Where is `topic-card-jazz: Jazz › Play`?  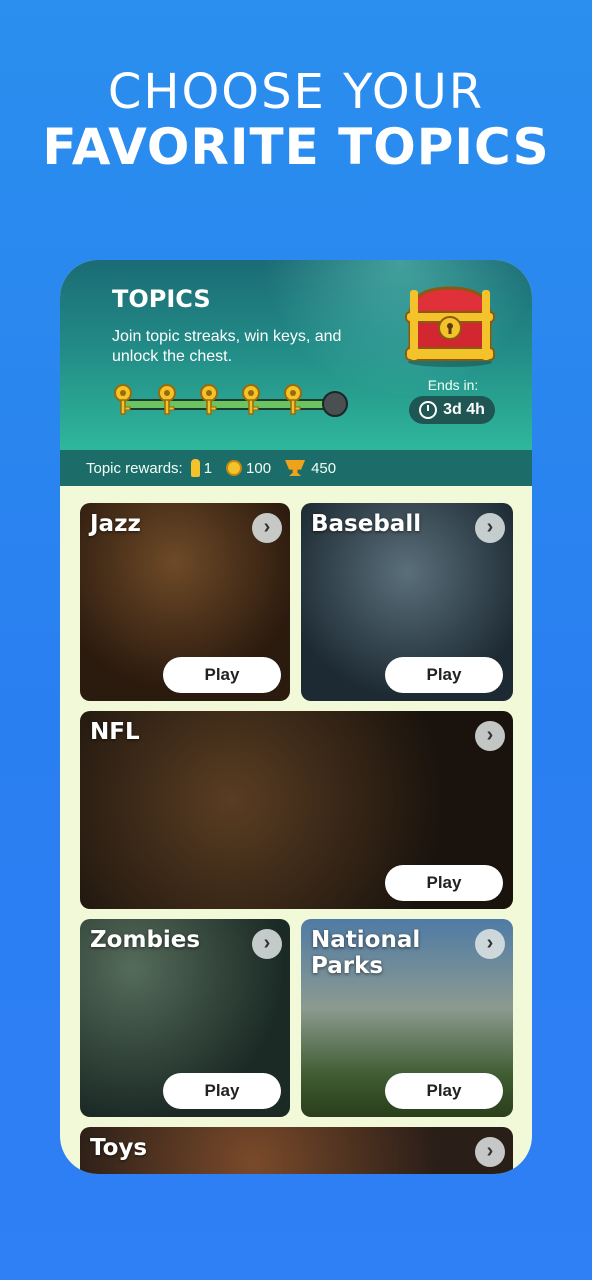
topic-card-jazz: Jazz › Play is located at coordinates (185, 602).